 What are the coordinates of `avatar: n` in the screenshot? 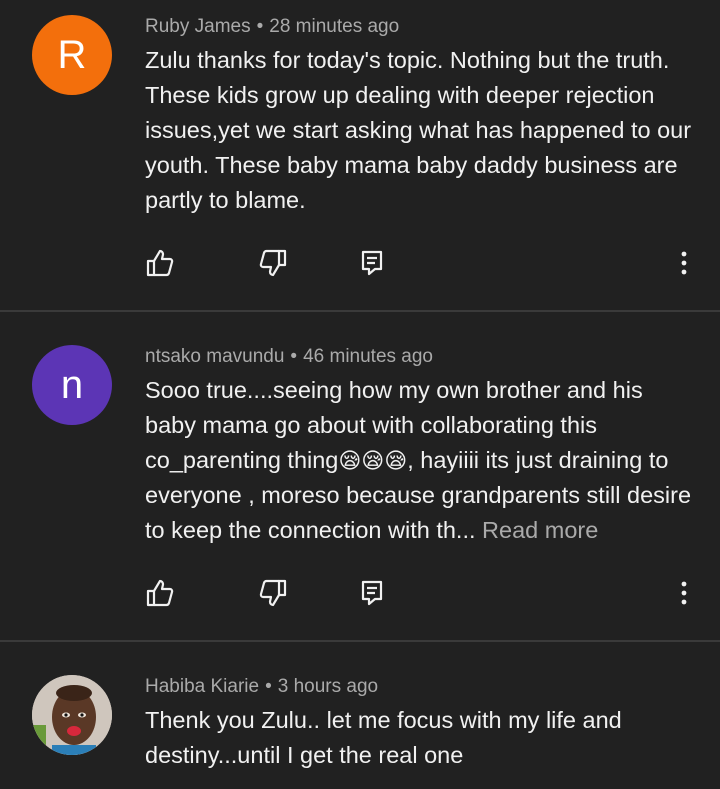 It's located at (72, 385).